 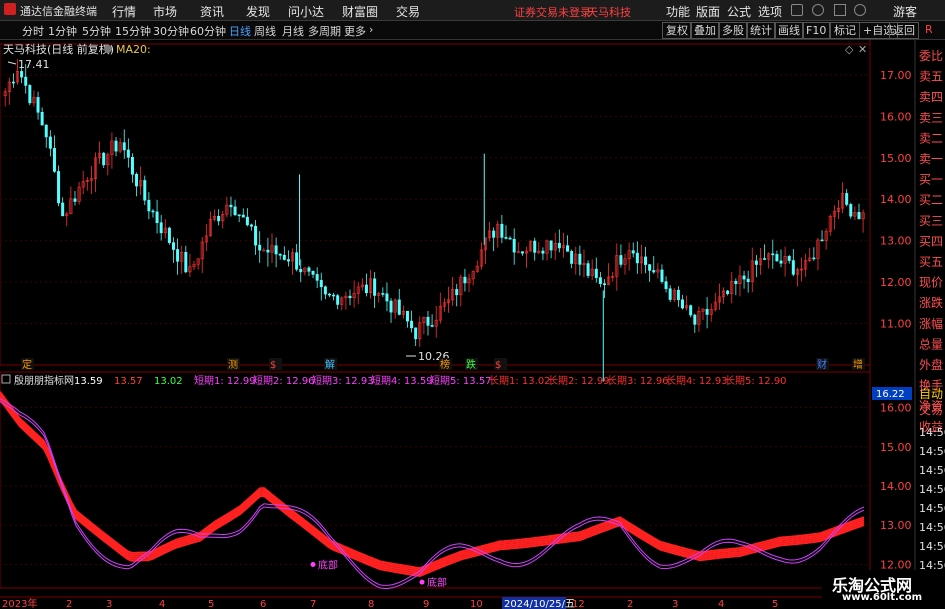 What do you see at coordinates (883, 589) in the screenshot?
I see `watermark: 乐淘公式网 www.60lt.com` at bounding box center [883, 589].